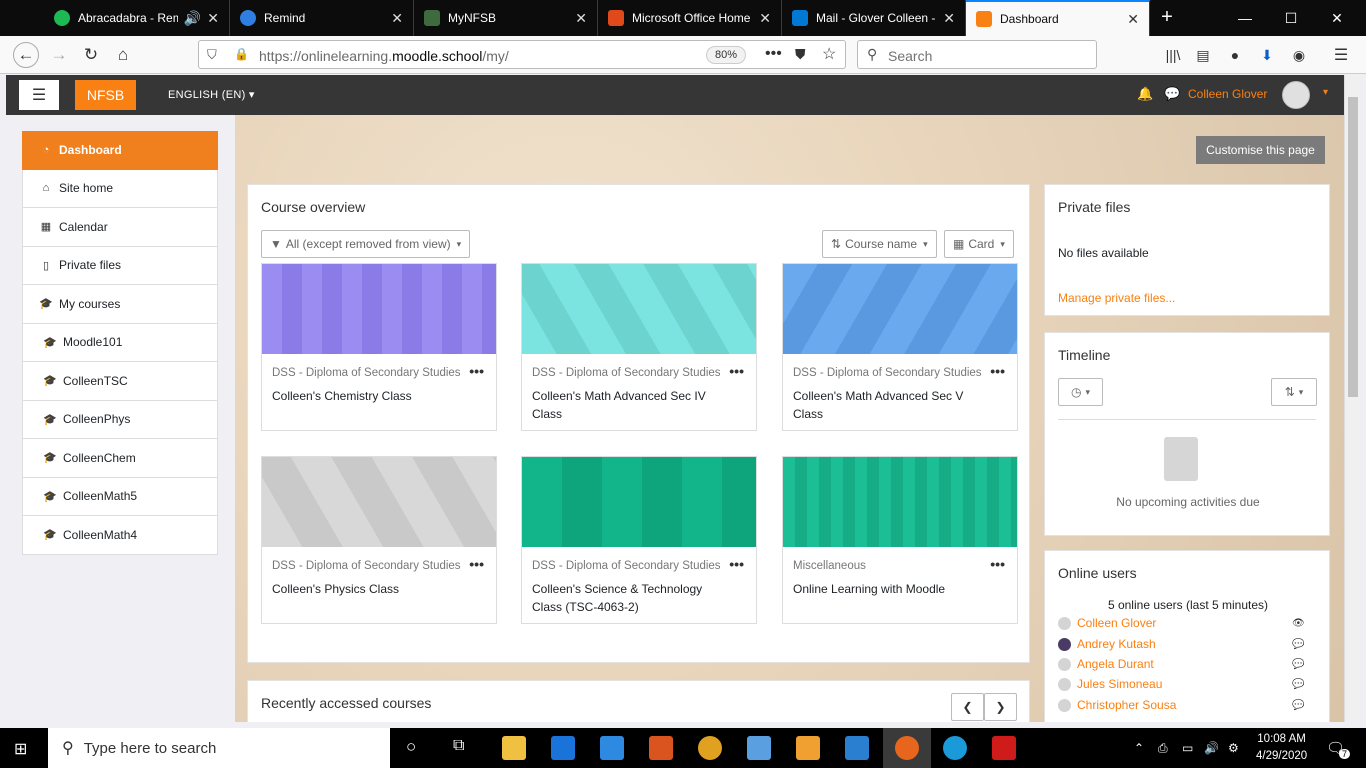 The width and height of the screenshot is (1366, 768). Describe the element at coordinates (384, 56) in the screenshot. I see `url-text: https://onlinelearning.moodle.school/my/` at that location.